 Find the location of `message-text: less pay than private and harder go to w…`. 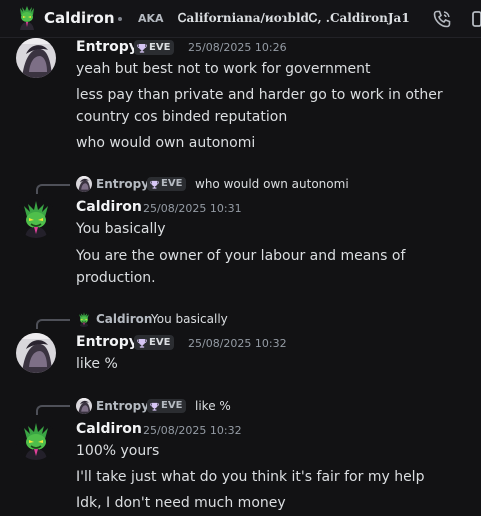

message-text: less pay than private and harder go to w… is located at coordinates (259, 95).